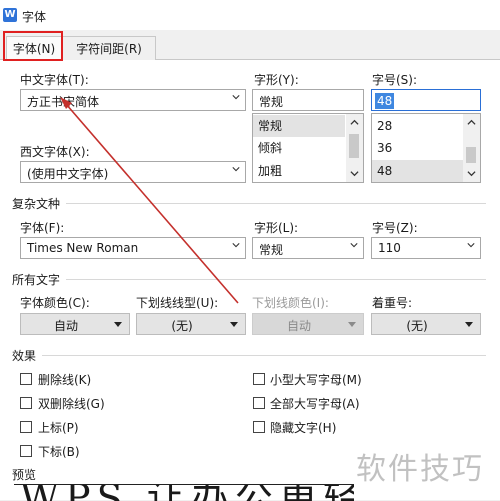  I want to click on annotation-arrow, so click(149, 200).